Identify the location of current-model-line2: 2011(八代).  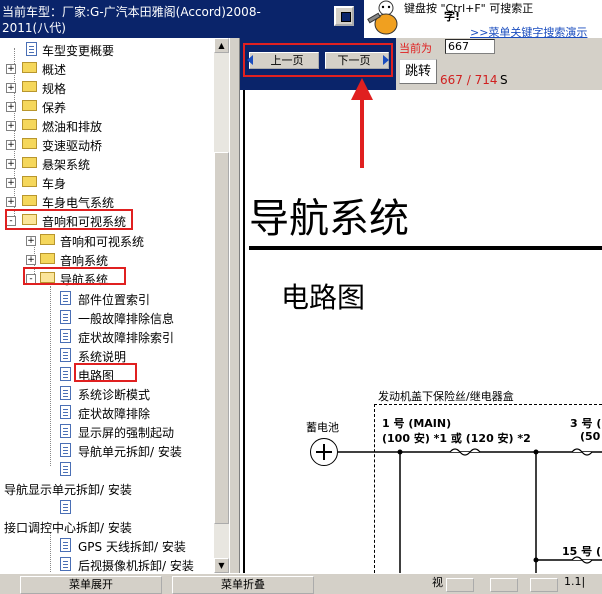
(34, 28).